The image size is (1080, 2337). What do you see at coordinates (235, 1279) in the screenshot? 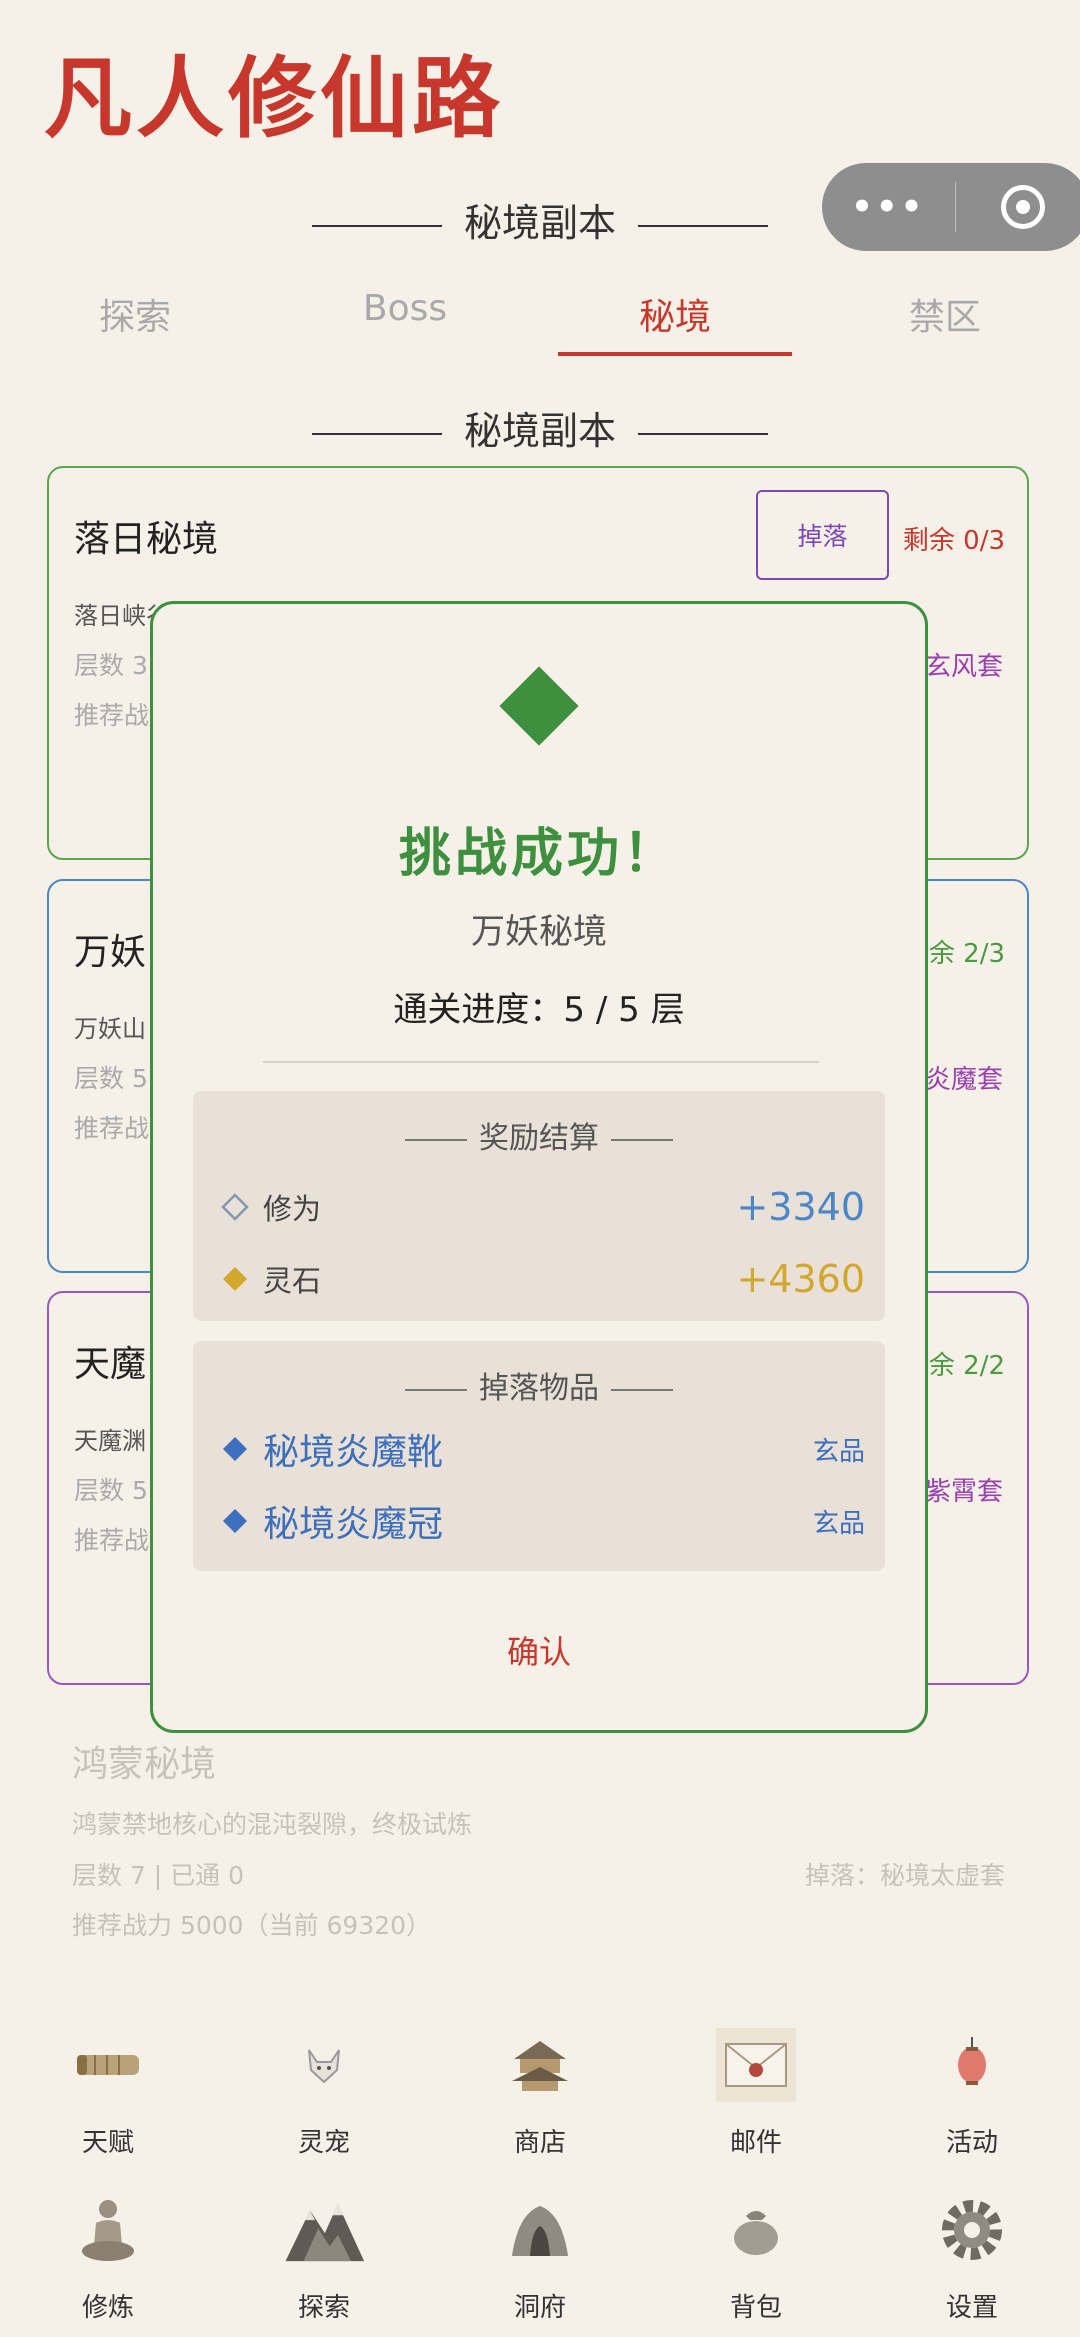
I see `gold-diamond-icon` at bounding box center [235, 1279].